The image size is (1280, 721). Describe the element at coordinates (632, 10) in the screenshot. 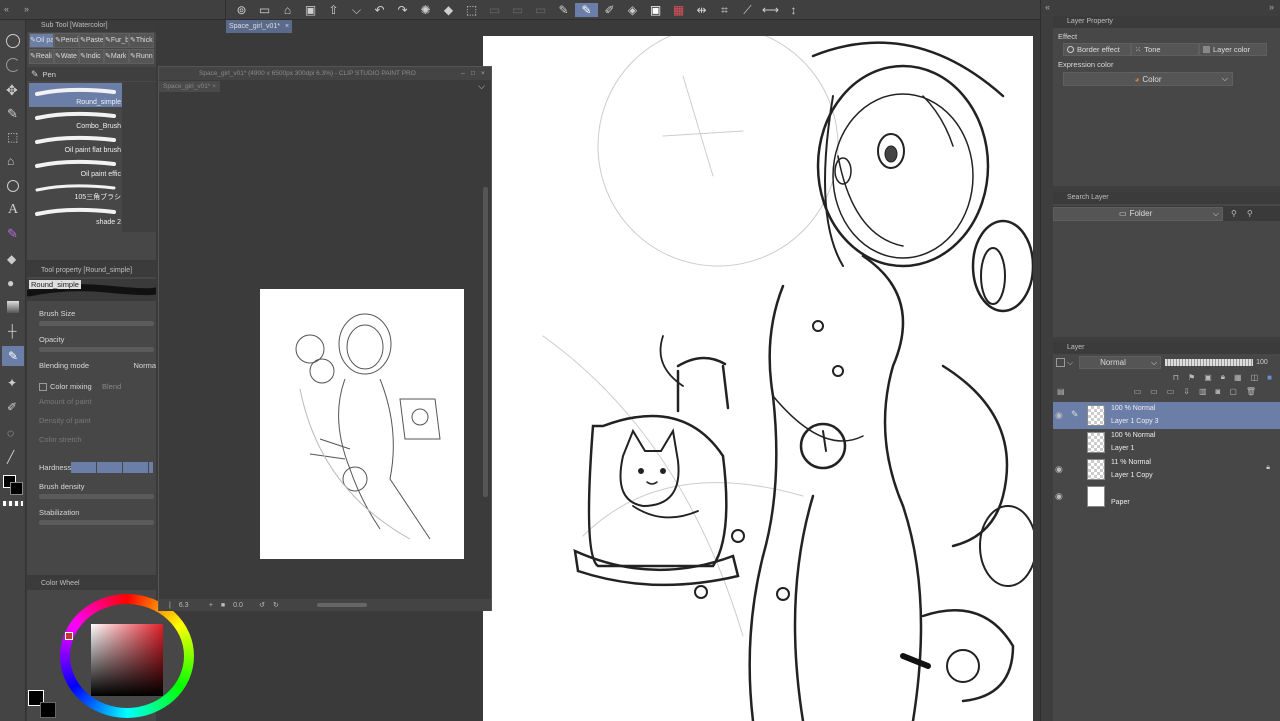

I see `eraser-icon: ◈` at that location.